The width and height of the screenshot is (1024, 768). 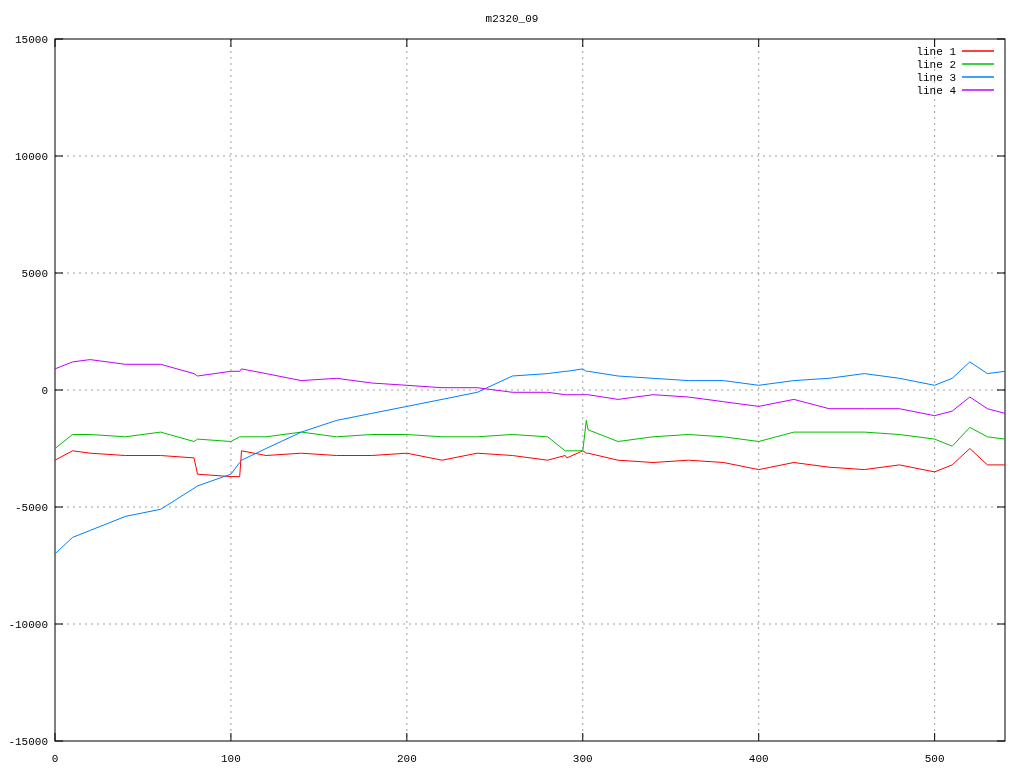 What do you see at coordinates (231, 759) in the screenshot?
I see `tick-label: 100` at bounding box center [231, 759].